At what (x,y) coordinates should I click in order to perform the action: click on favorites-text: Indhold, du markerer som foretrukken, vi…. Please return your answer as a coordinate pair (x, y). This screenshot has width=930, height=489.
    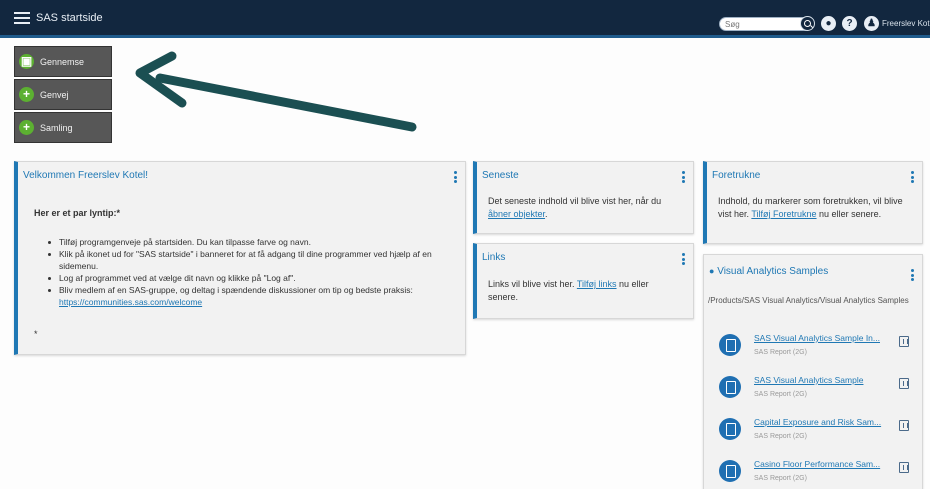
    Looking at the image, I should click on (810, 207).